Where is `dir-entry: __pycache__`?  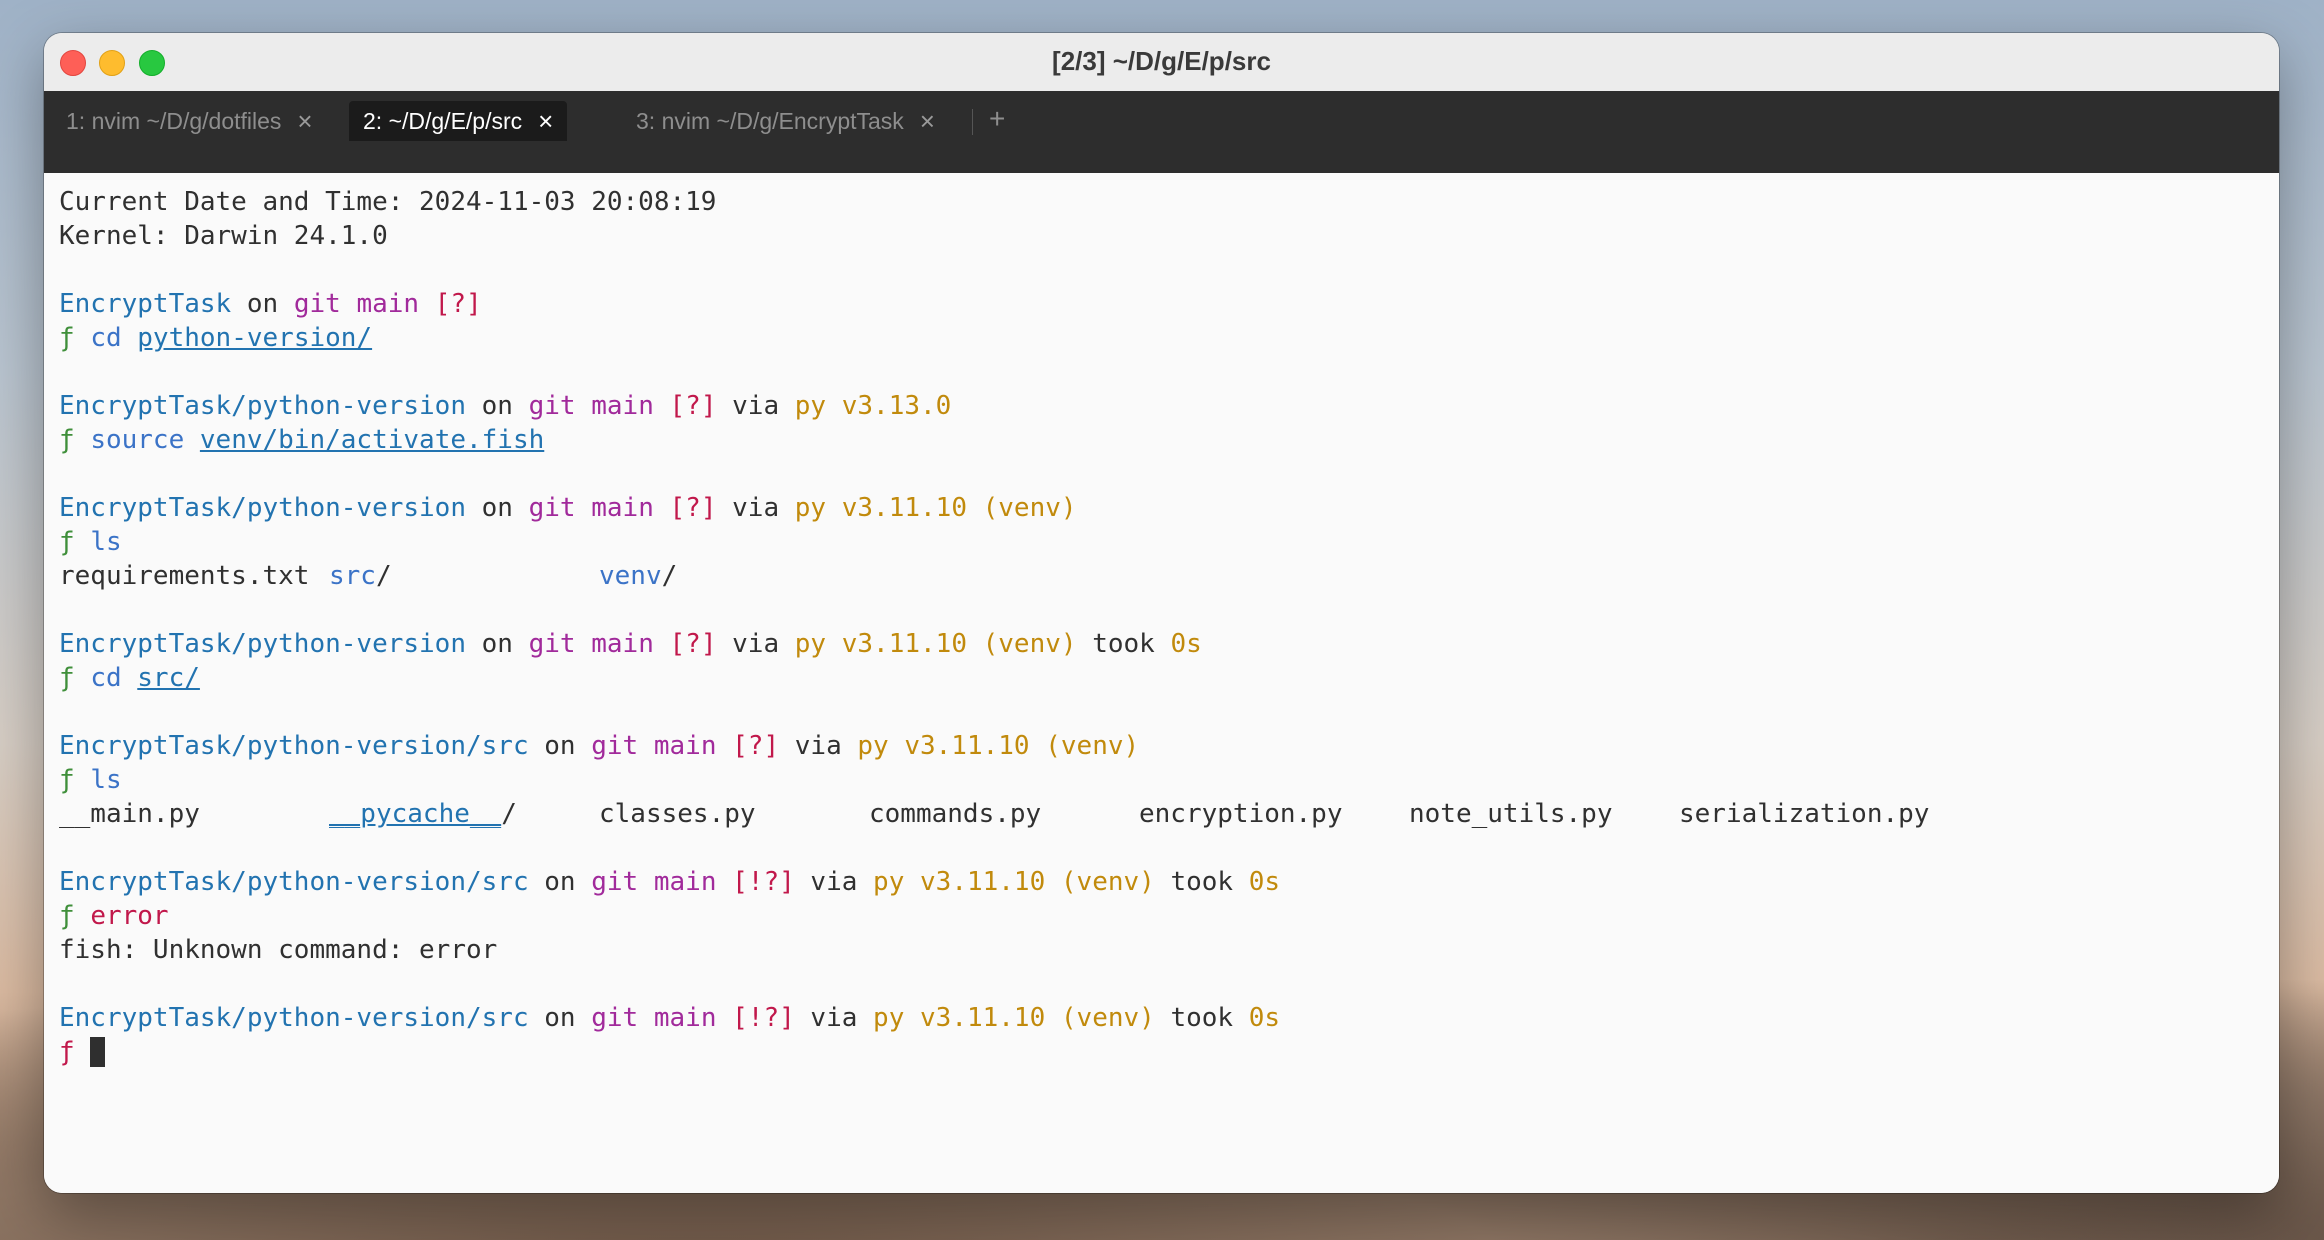 dir-entry: __pycache__ is located at coordinates (415, 814).